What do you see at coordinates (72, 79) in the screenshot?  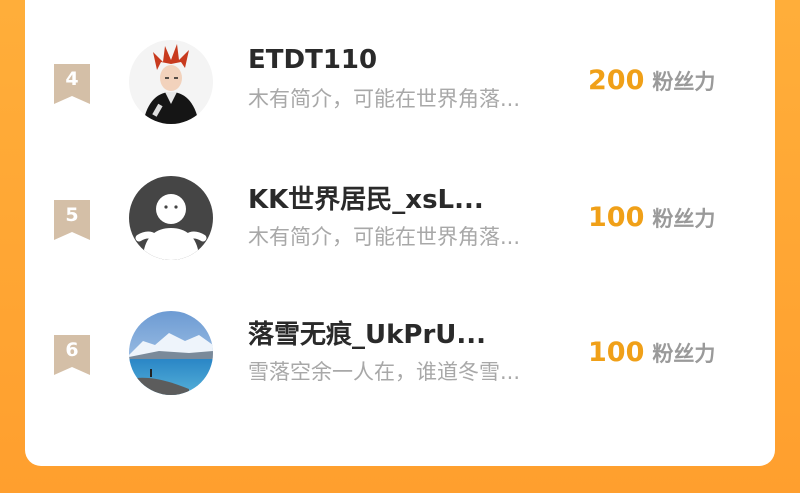 I see `rank-number: 4` at bounding box center [72, 79].